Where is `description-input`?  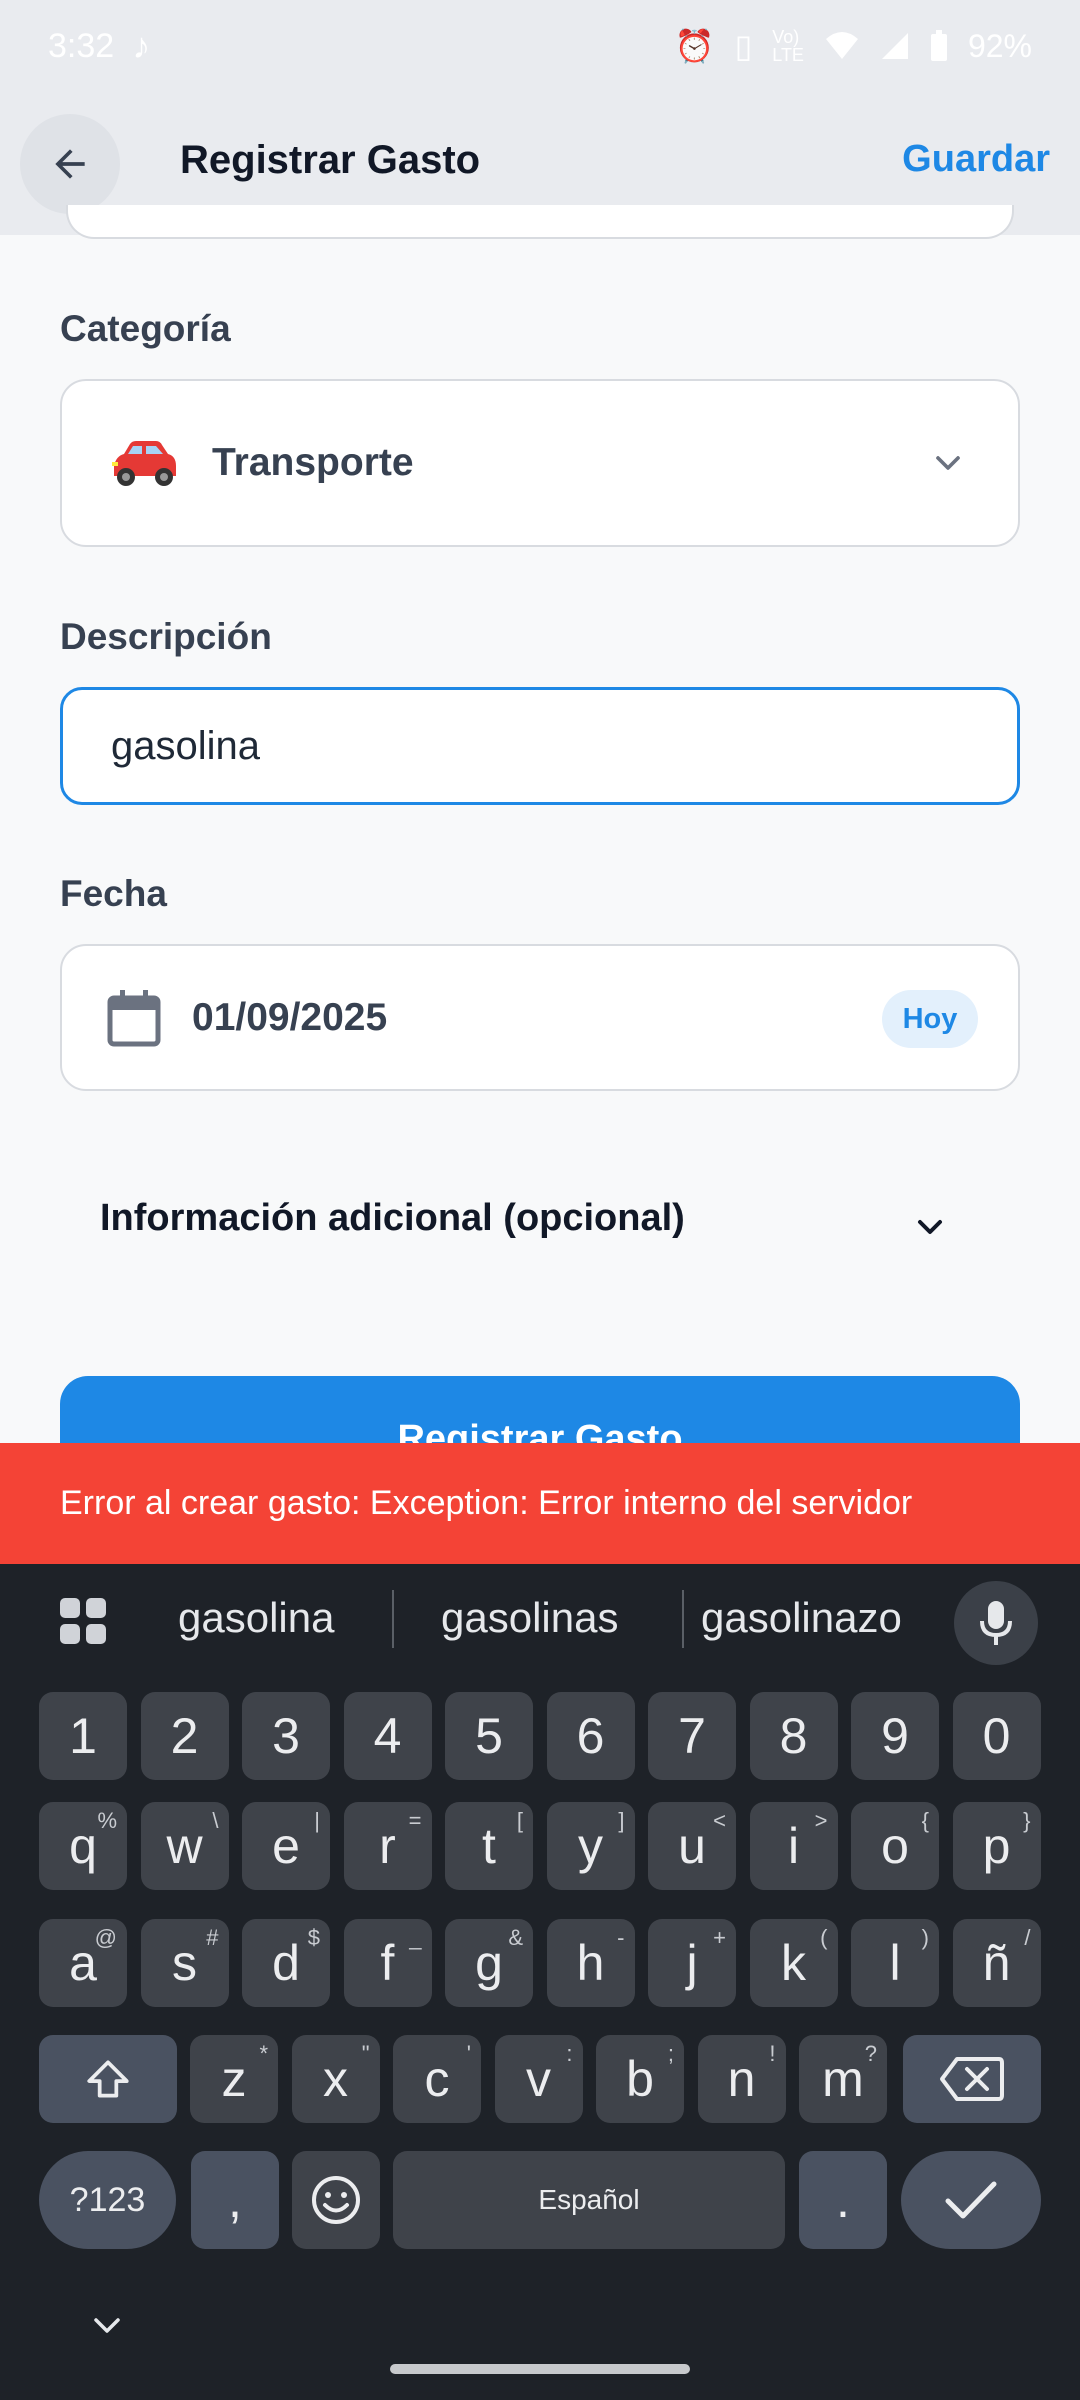 description-input is located at coordinates (541, 746).